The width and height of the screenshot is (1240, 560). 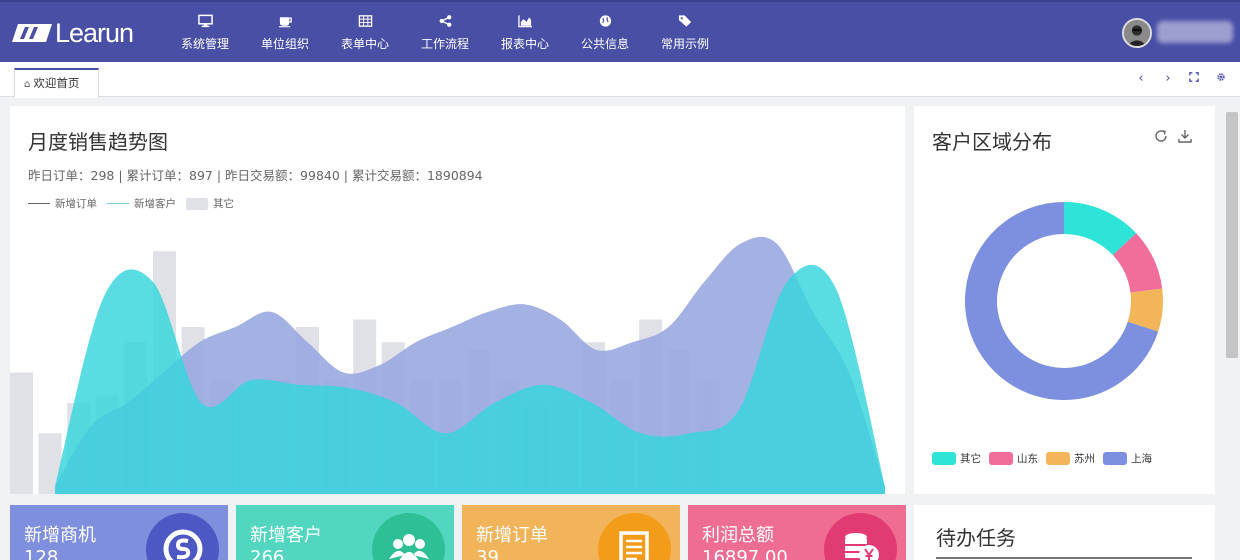 What do you see at coordinates (205, 23) in the screenshot?
I see `monitor-icon` at bounding box center [205, 23].